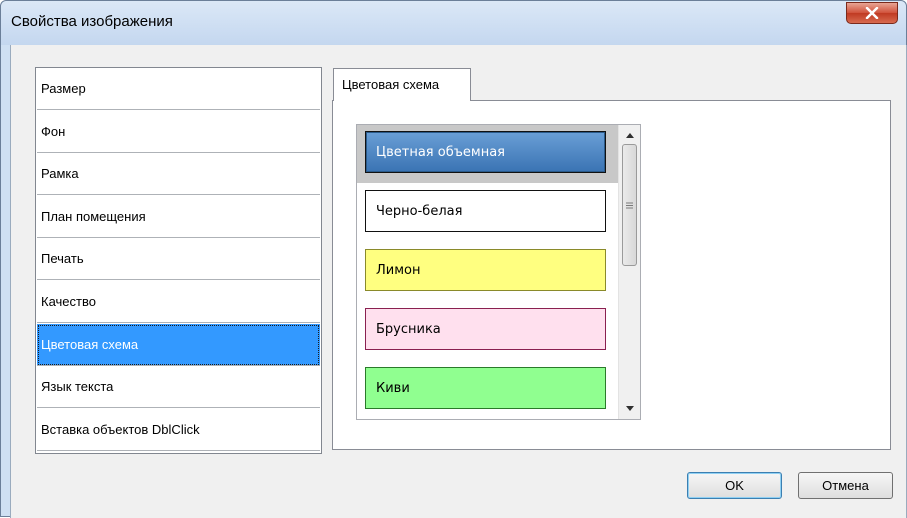 The width and height of the screenshot is (907, 518). I want to click on scheme-item: Лимон, so click(487, 272).